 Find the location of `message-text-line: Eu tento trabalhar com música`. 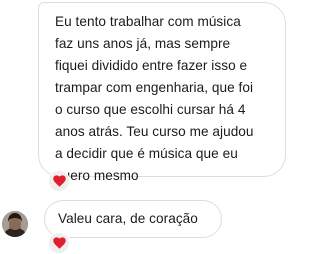

message-text-line: Eu tento trabalhar com música is located at coordinates (148, 21).